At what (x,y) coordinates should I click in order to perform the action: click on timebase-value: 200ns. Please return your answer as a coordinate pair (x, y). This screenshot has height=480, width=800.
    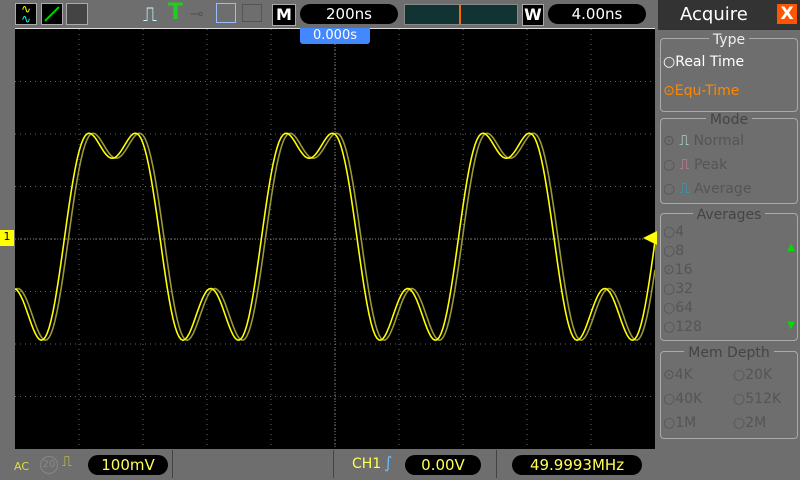
    Looking at the image, I should click on (349, 14).